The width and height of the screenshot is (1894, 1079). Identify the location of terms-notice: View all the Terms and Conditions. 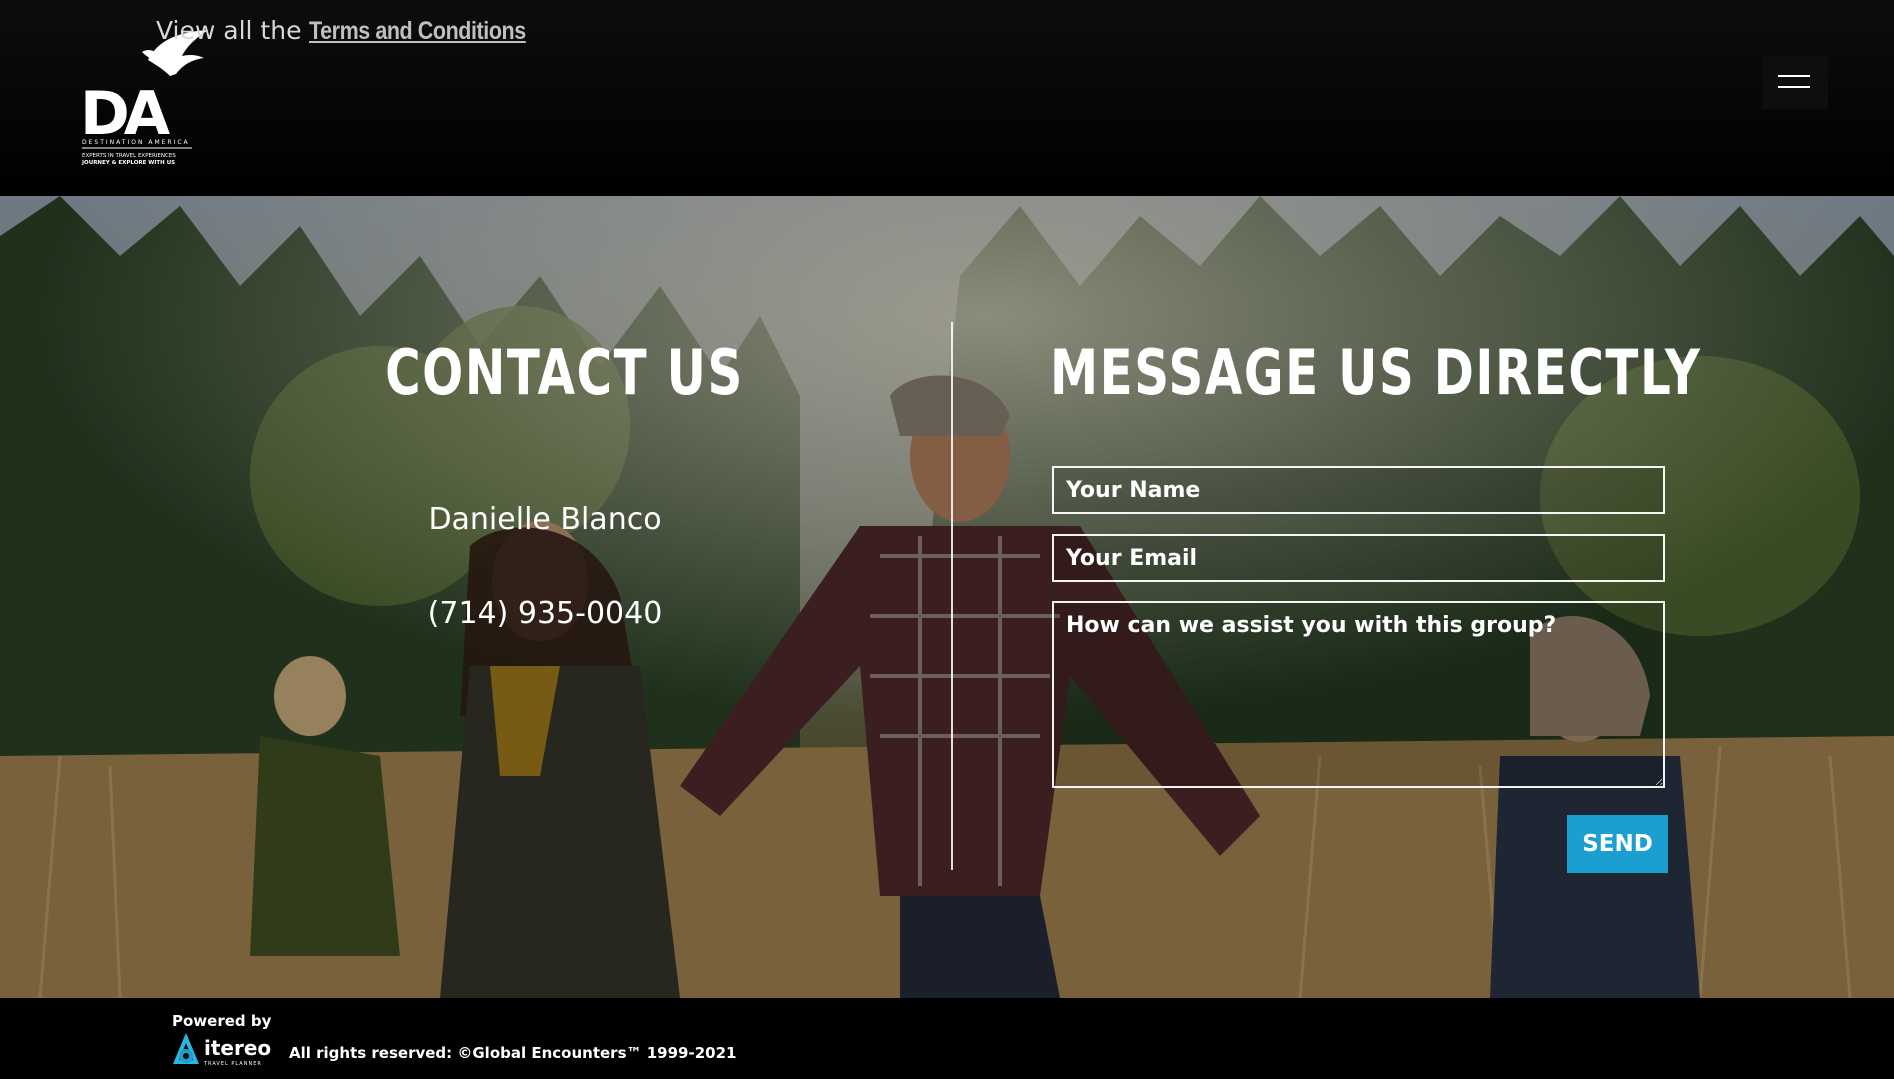
(358, 31).